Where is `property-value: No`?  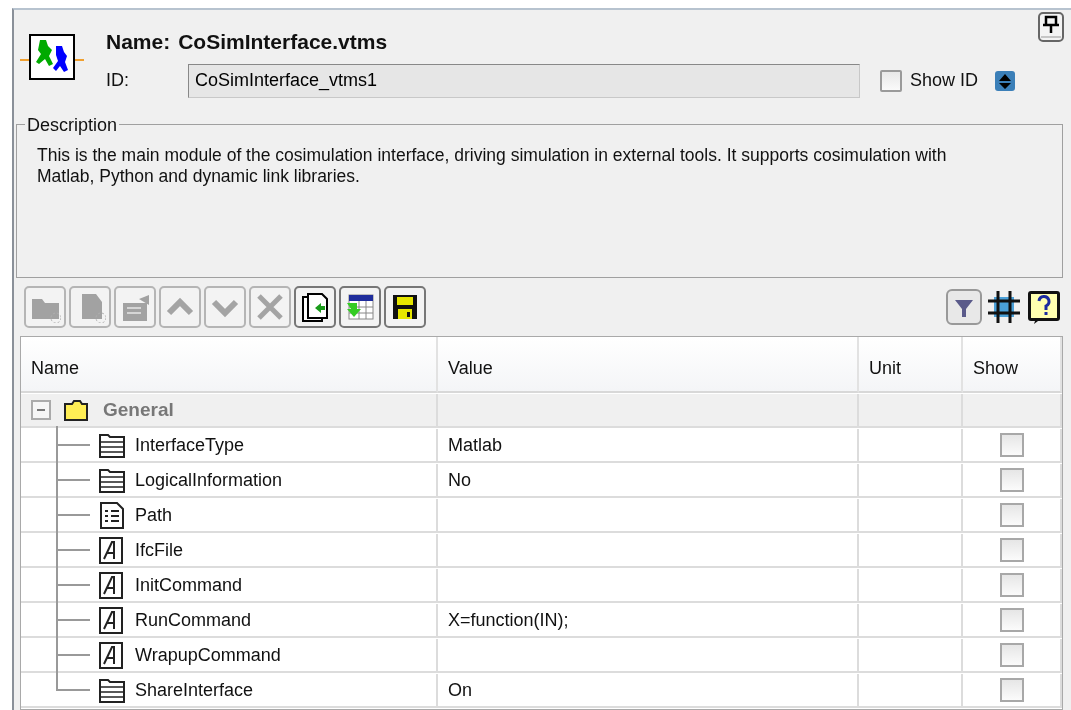 property-value: No is located at coordinates (648, 481).